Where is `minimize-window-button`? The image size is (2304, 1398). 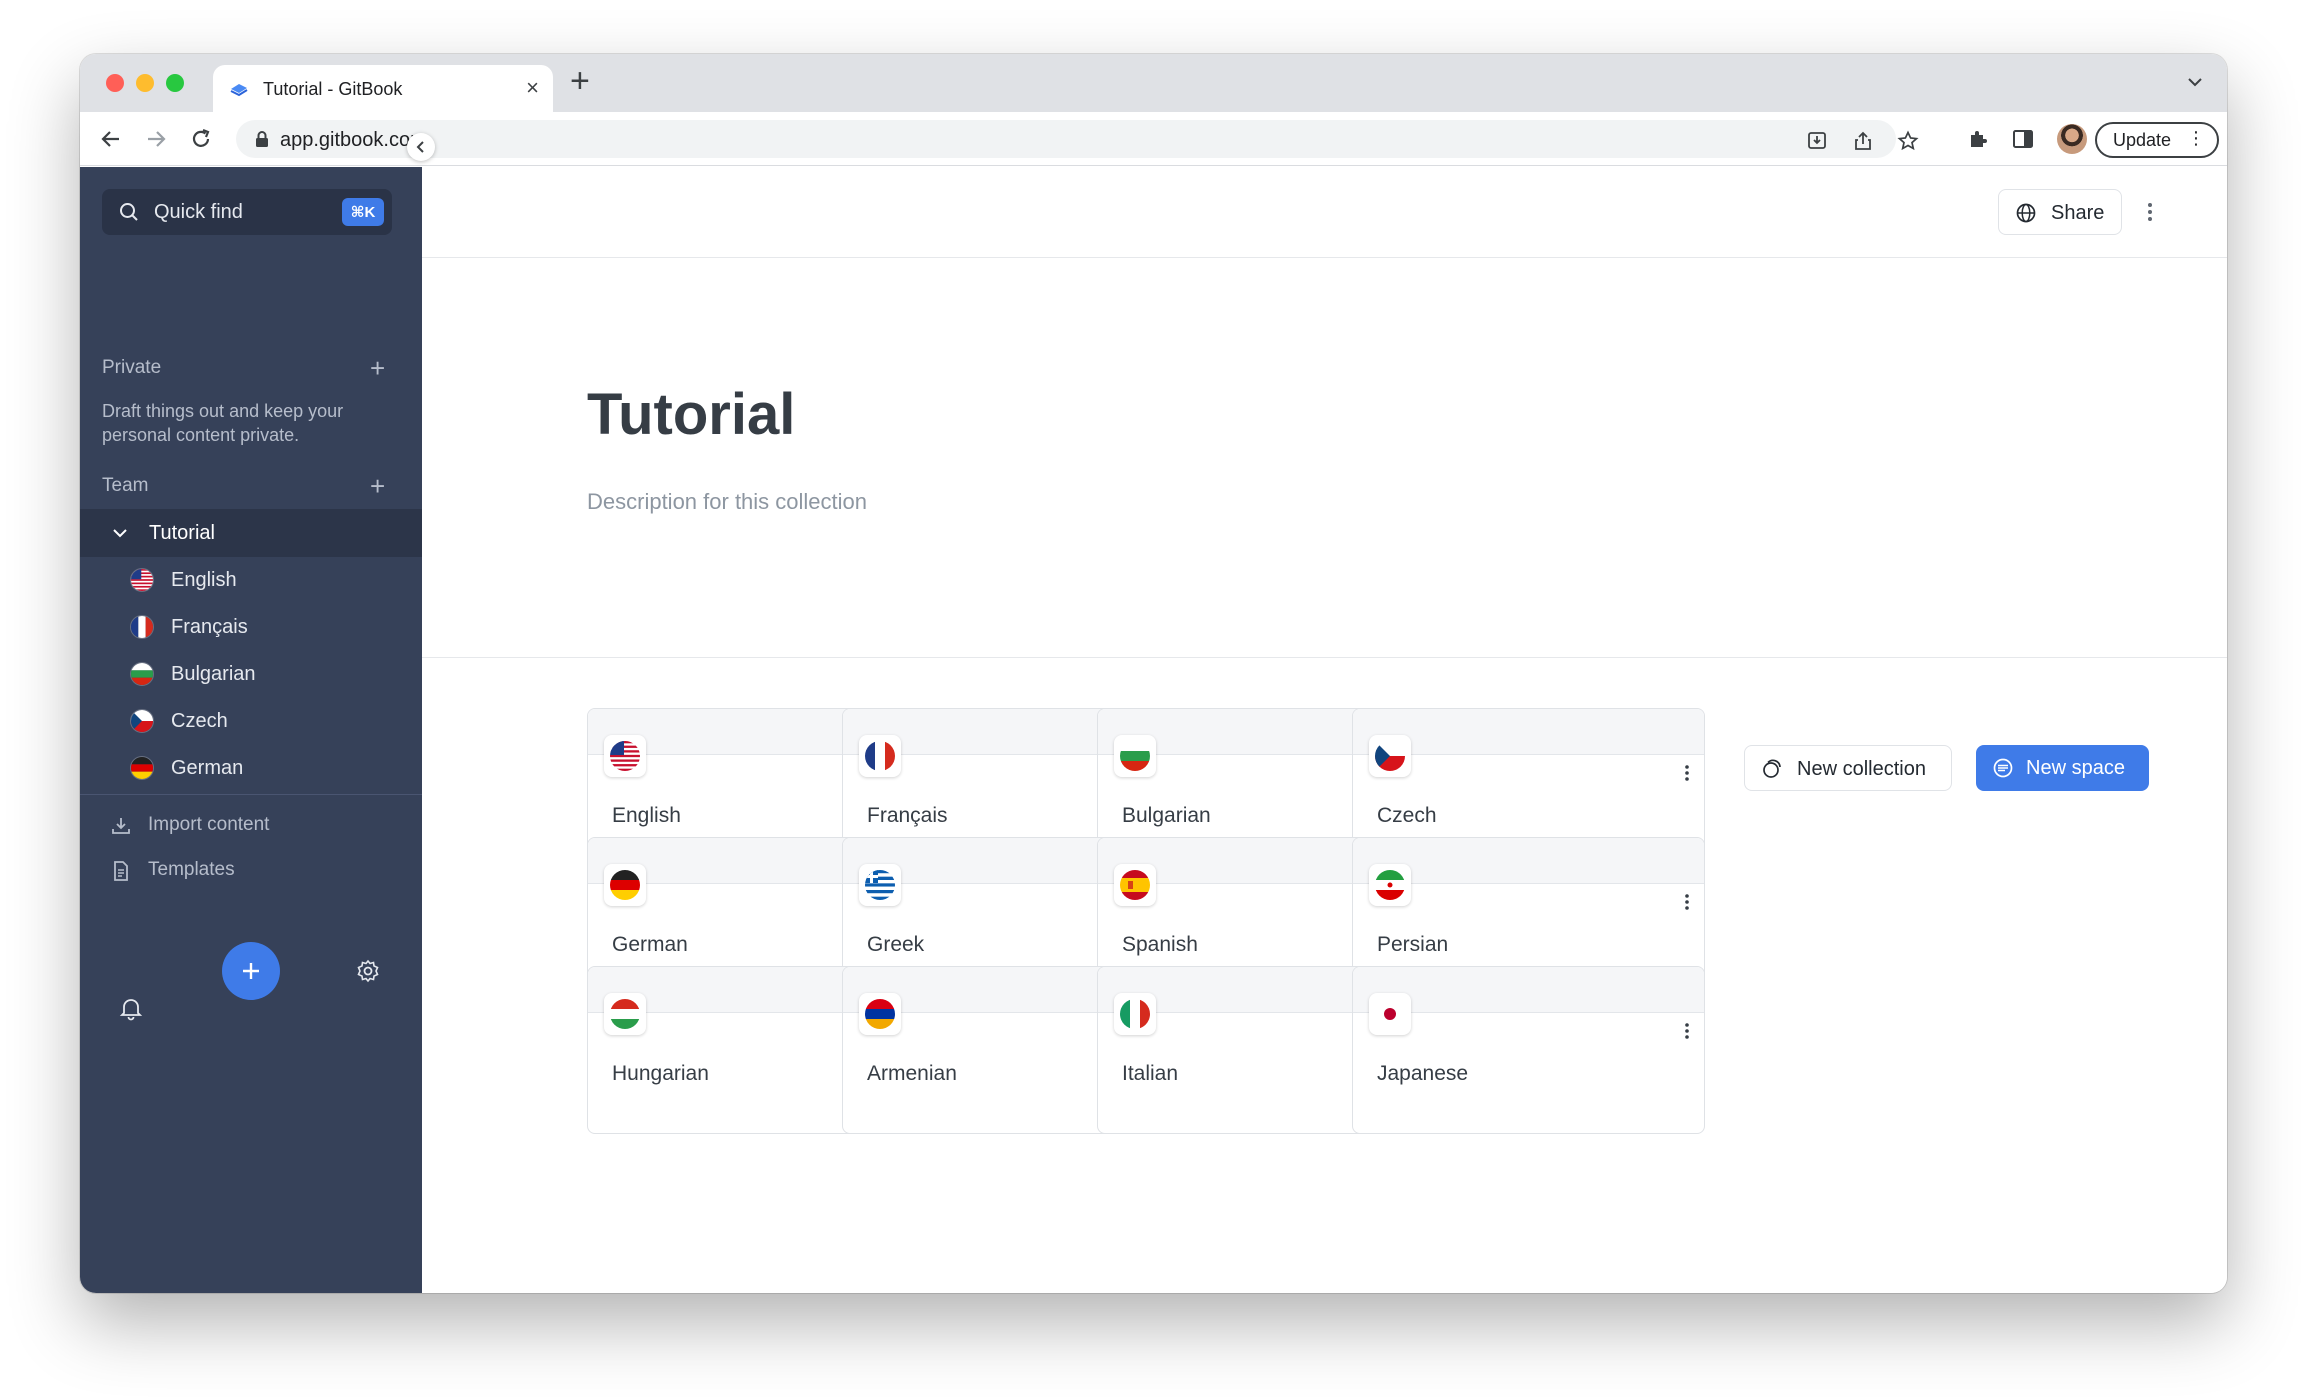 minimize-window-button is located at coordinates (145, 83).